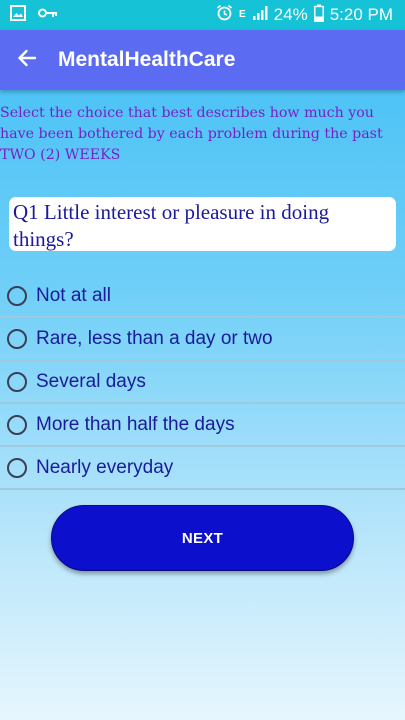 The width and height of the screenshot is (405, 720). I want to click on next-button-label: NEXT, so click(202, 538).